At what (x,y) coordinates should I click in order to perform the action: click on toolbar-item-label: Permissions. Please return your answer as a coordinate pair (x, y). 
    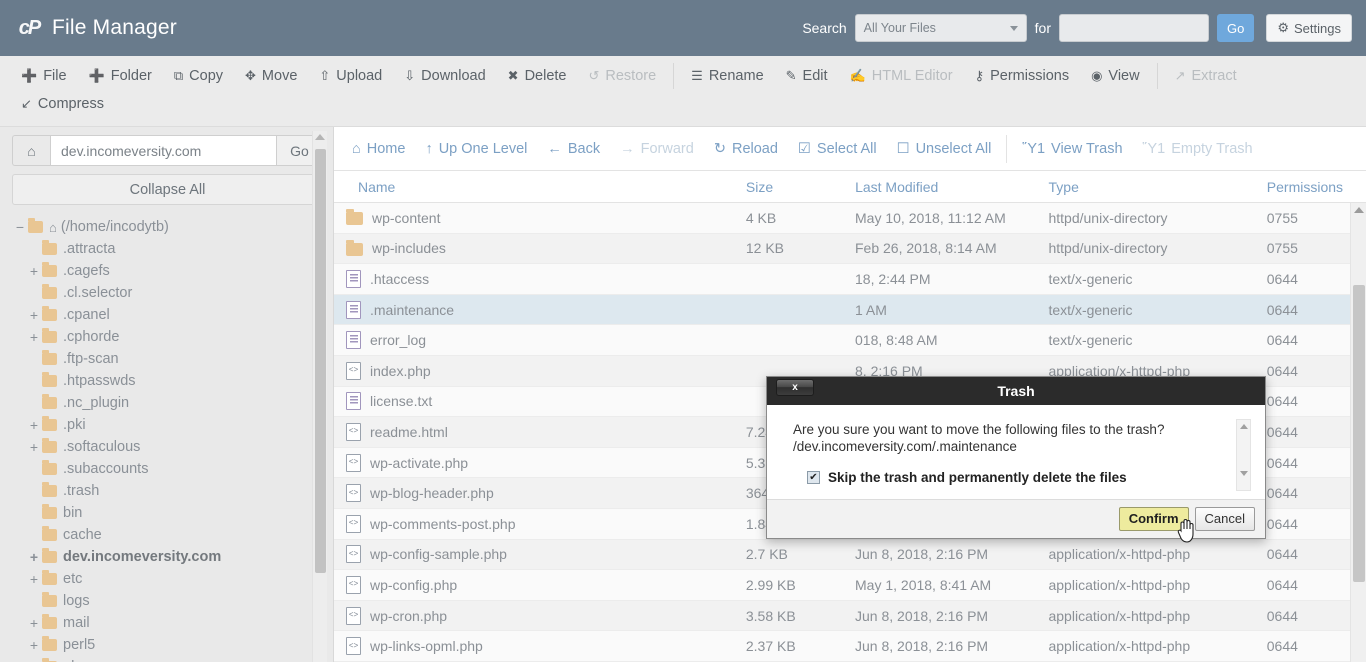
    Looking at the image, I should click on (1030, 76).